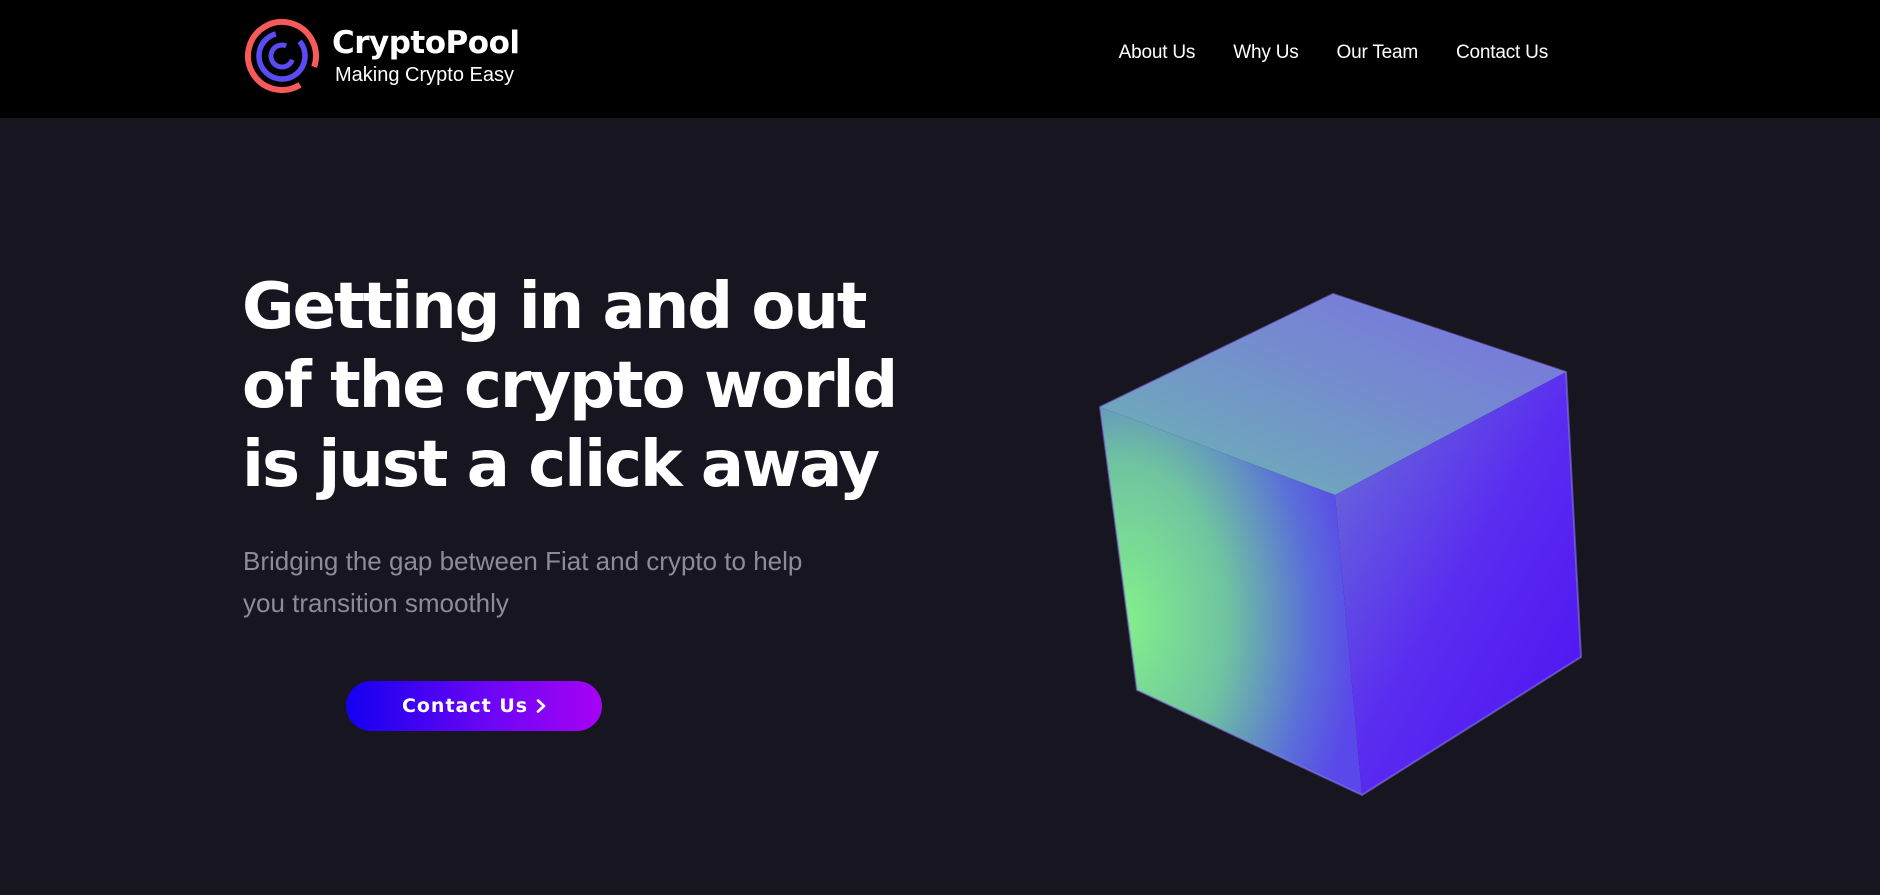  I want to click on chevron-right-icon, so click(541, 706).